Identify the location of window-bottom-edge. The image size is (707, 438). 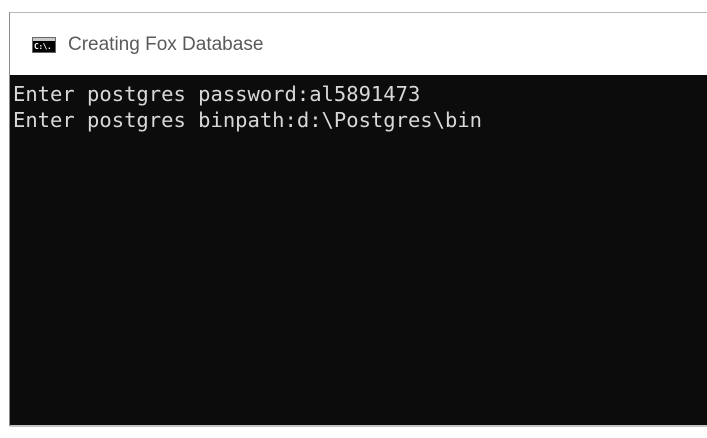
(358, 426).